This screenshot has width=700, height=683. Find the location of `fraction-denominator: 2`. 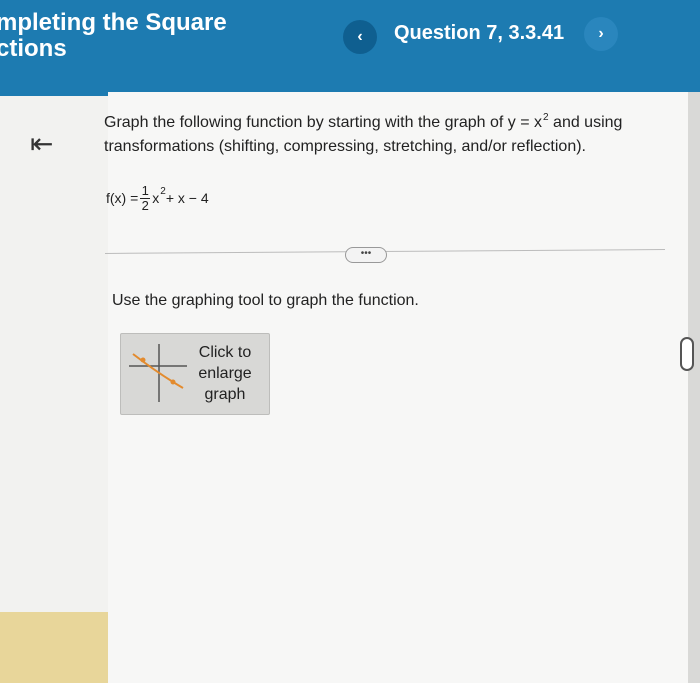

fraction-denominator: 2 is located at coordinates (145, 205).